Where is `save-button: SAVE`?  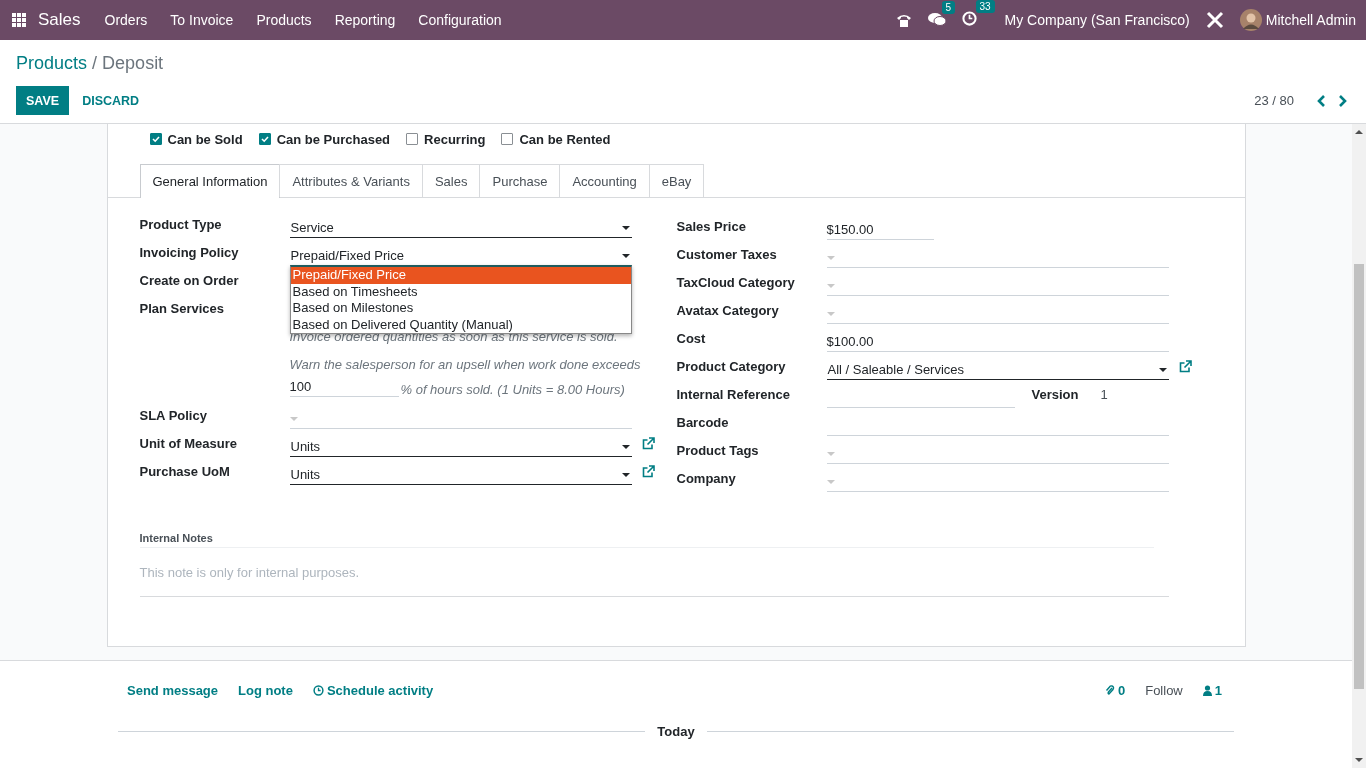 save-button: SAVE is located at coordinates (43, 100).